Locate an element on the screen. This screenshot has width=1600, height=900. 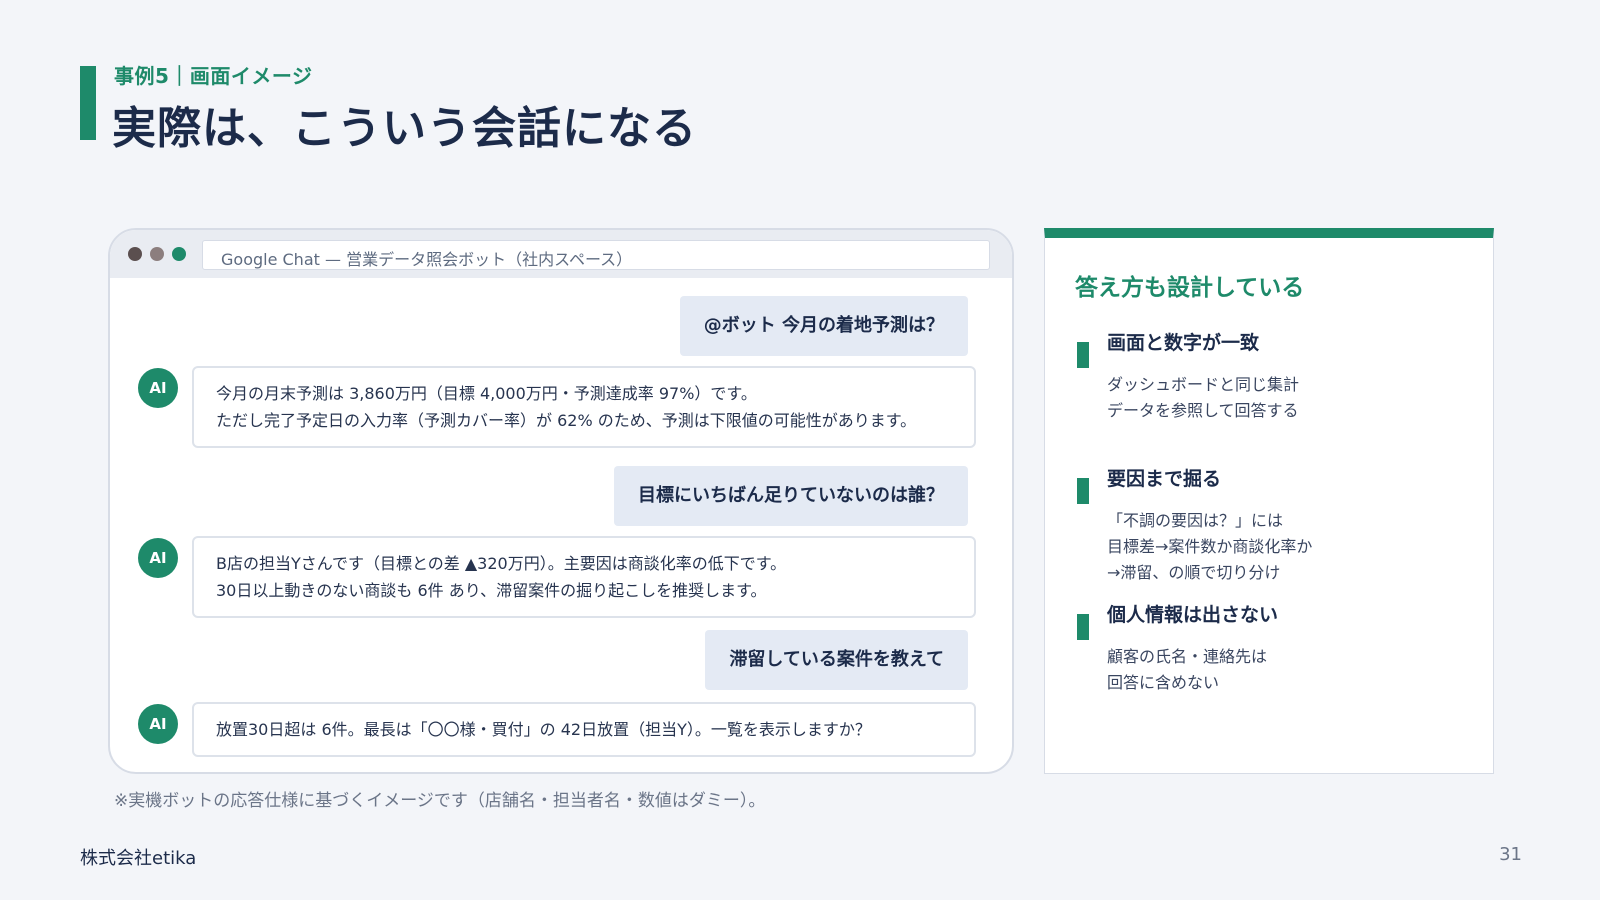
user-message: @ボット 今月の着地予測は？ is located at coordinates (823, 326).